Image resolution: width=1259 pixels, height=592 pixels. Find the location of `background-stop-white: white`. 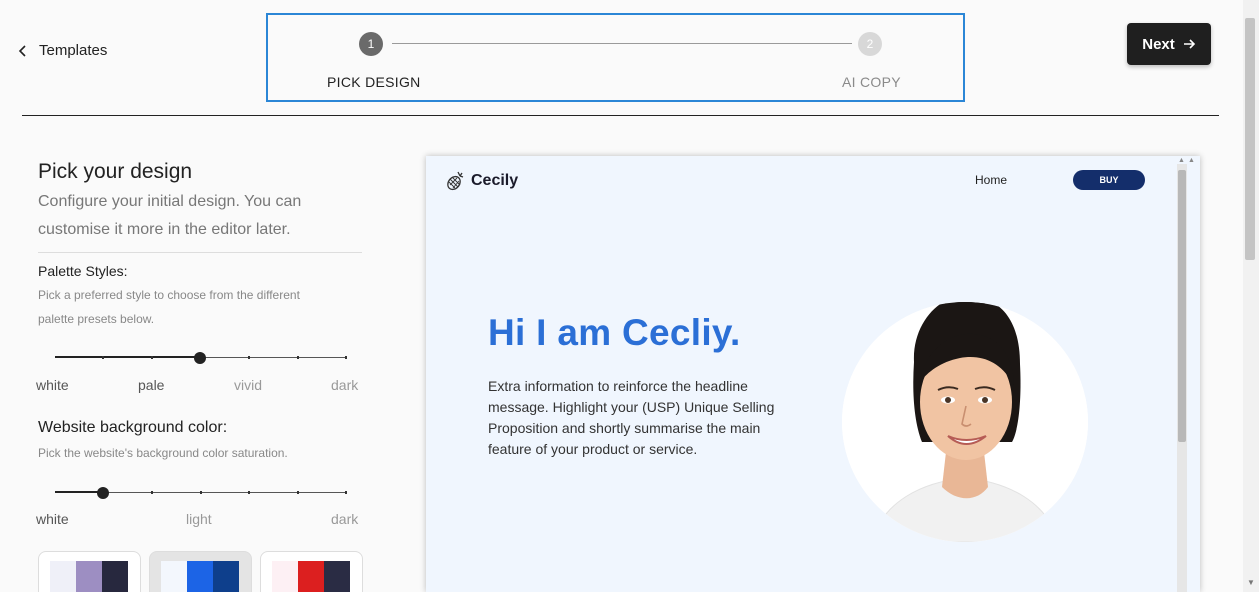

background-stop-white: white is located at coordinates (52, 519).